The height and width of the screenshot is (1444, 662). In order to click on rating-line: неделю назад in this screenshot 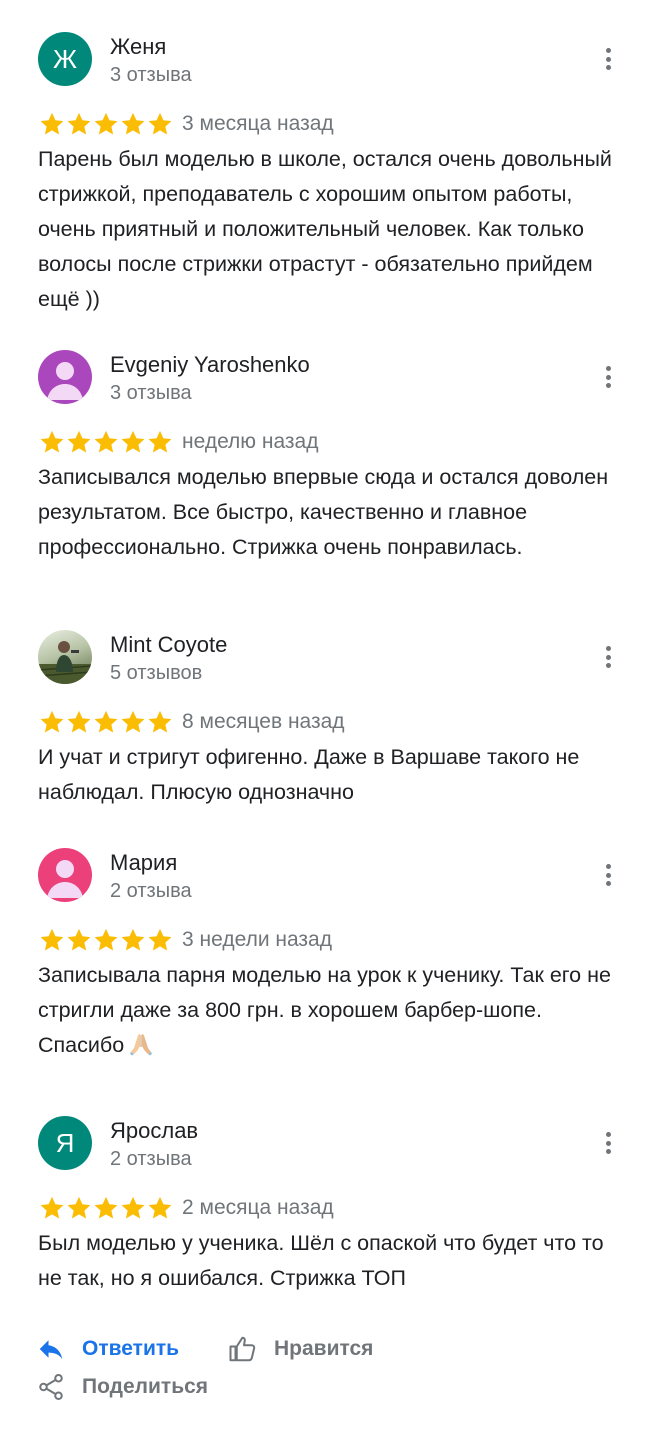, I will do `click(178, 442)`.